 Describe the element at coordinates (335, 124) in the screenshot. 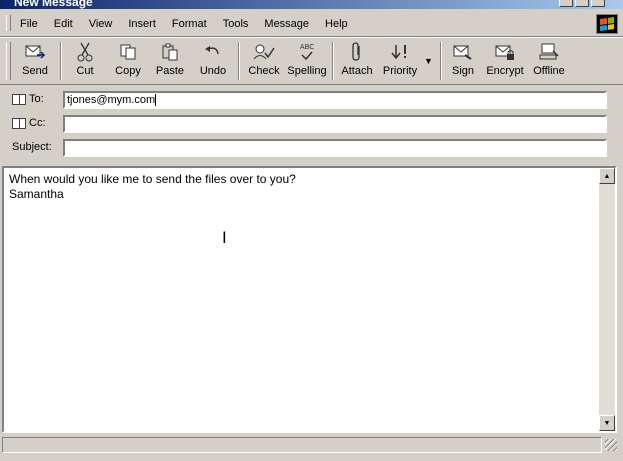

I see `cc-field` at that location.